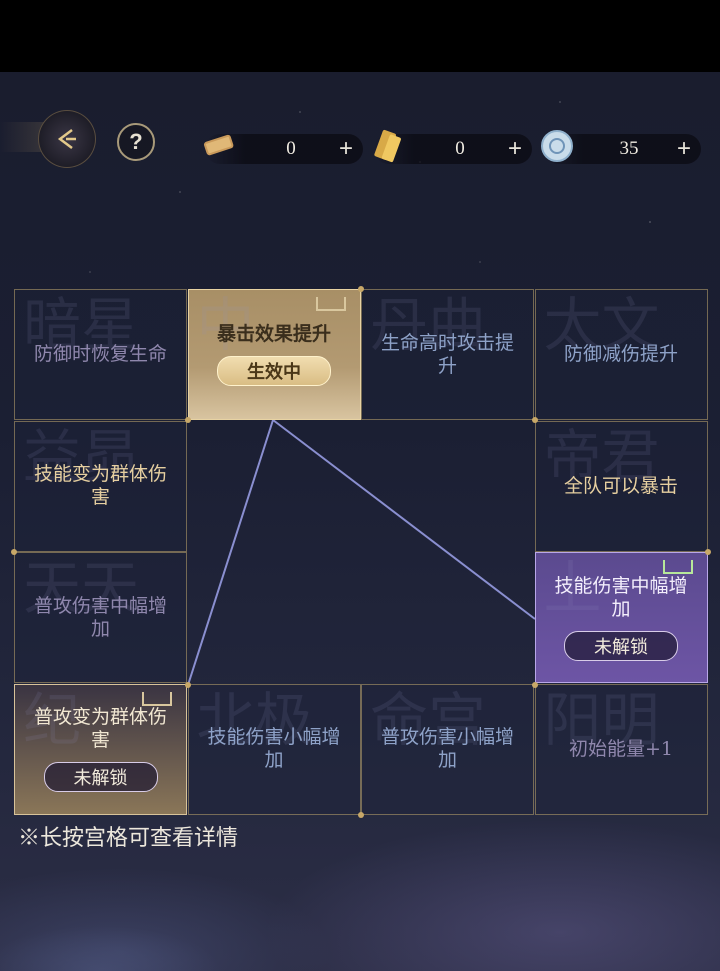 Image resolution: width=720 pixels, height=971 pixels. I want to click on palace-cell: 太文 防御减伤提升, so click(621, 354).